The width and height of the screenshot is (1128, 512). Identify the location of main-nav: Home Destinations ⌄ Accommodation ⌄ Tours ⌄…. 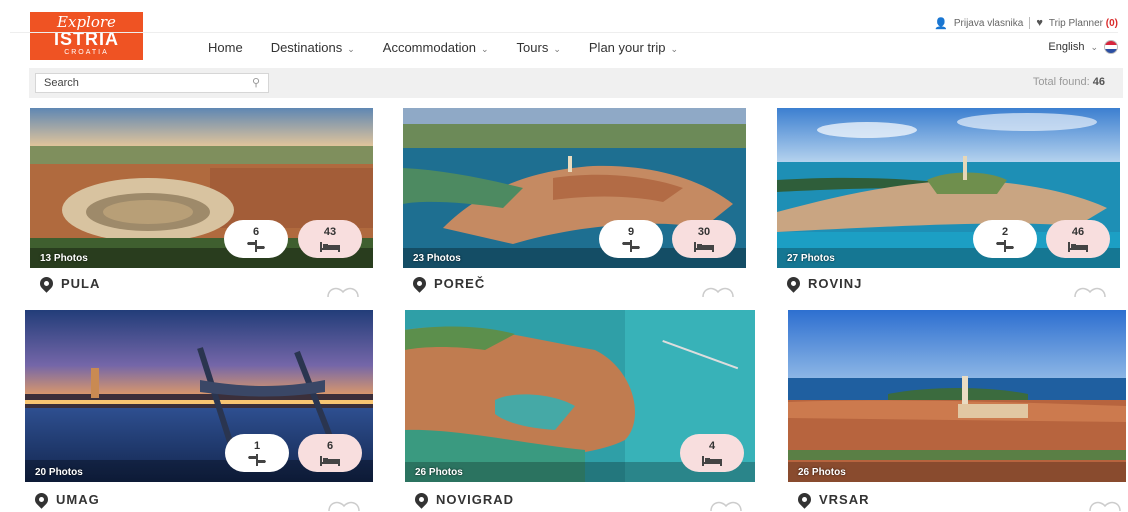
(457, 47).